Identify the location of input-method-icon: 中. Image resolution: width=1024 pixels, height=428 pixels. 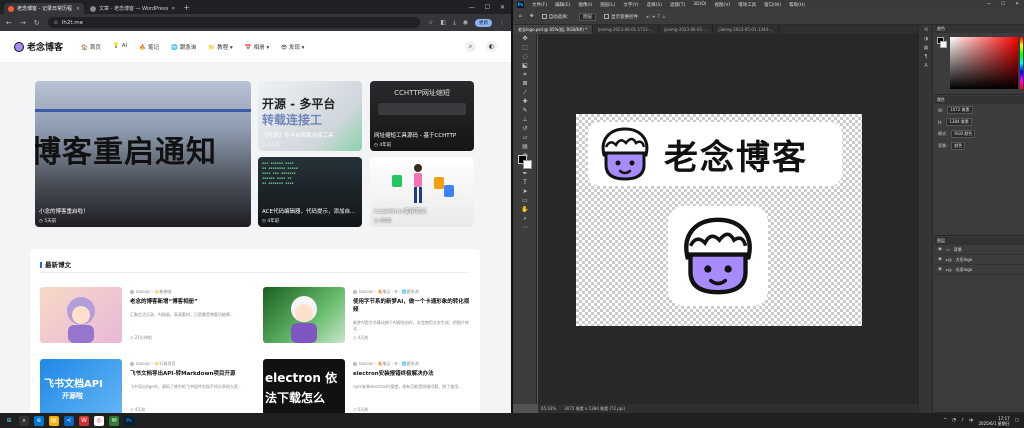
(971, 421).